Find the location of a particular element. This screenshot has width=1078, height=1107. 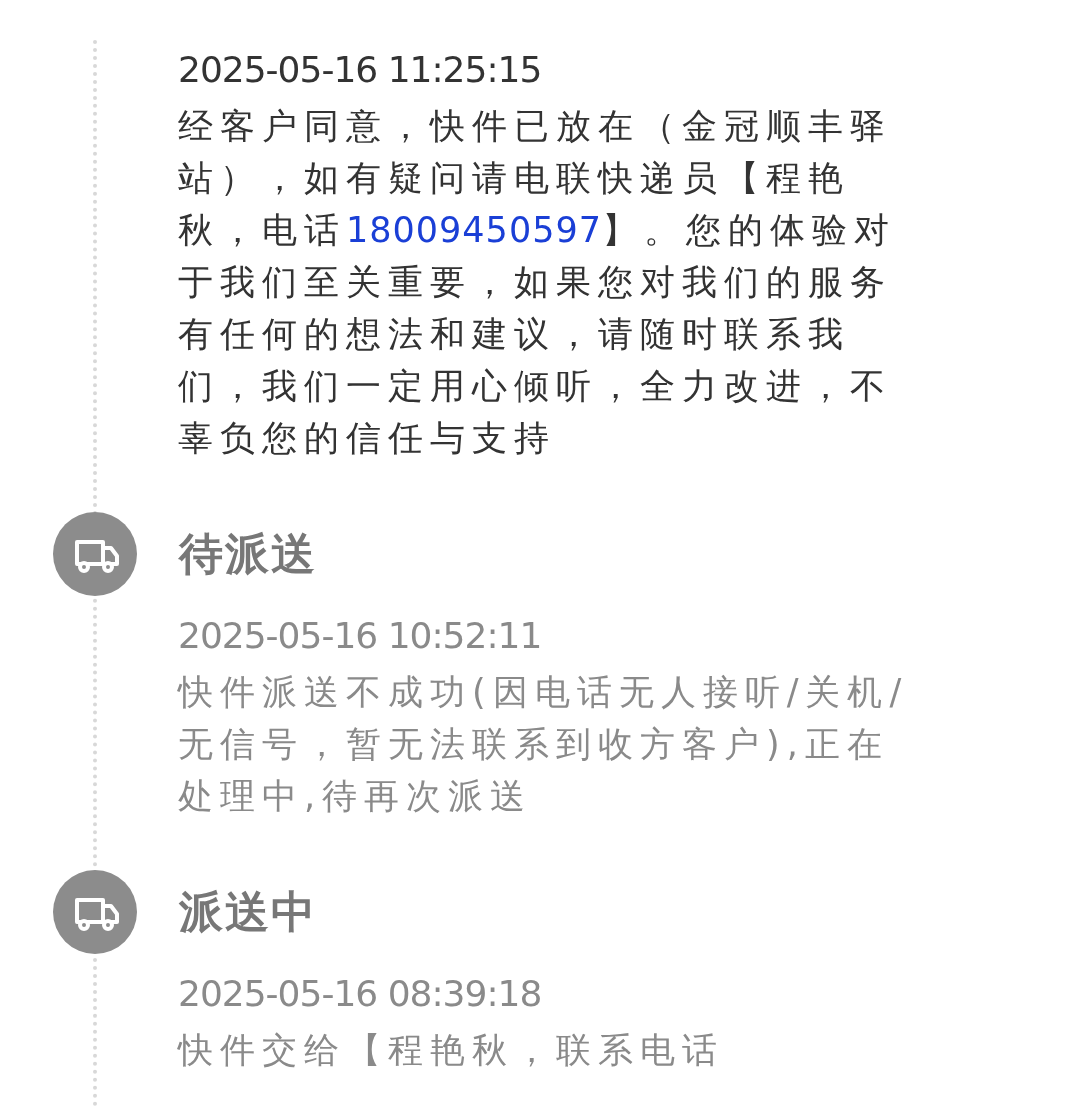

status-title: 待派送 is located at coordinates (248, 554).